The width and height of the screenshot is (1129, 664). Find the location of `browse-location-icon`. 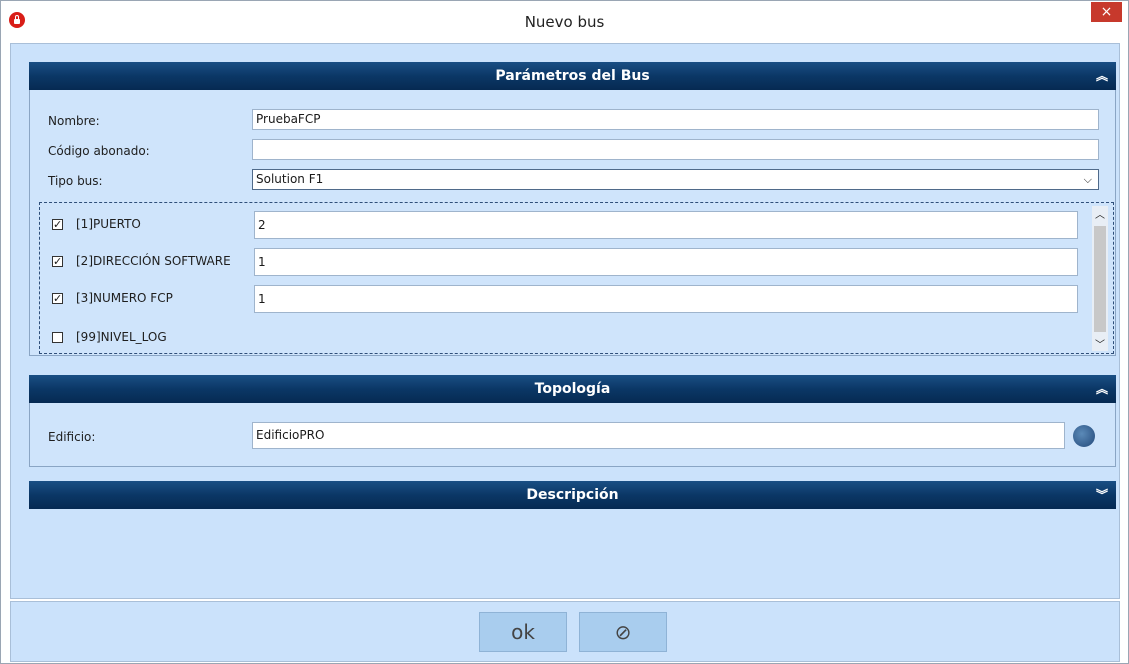

browse-location-icon is located at coordinates (1084, 436).